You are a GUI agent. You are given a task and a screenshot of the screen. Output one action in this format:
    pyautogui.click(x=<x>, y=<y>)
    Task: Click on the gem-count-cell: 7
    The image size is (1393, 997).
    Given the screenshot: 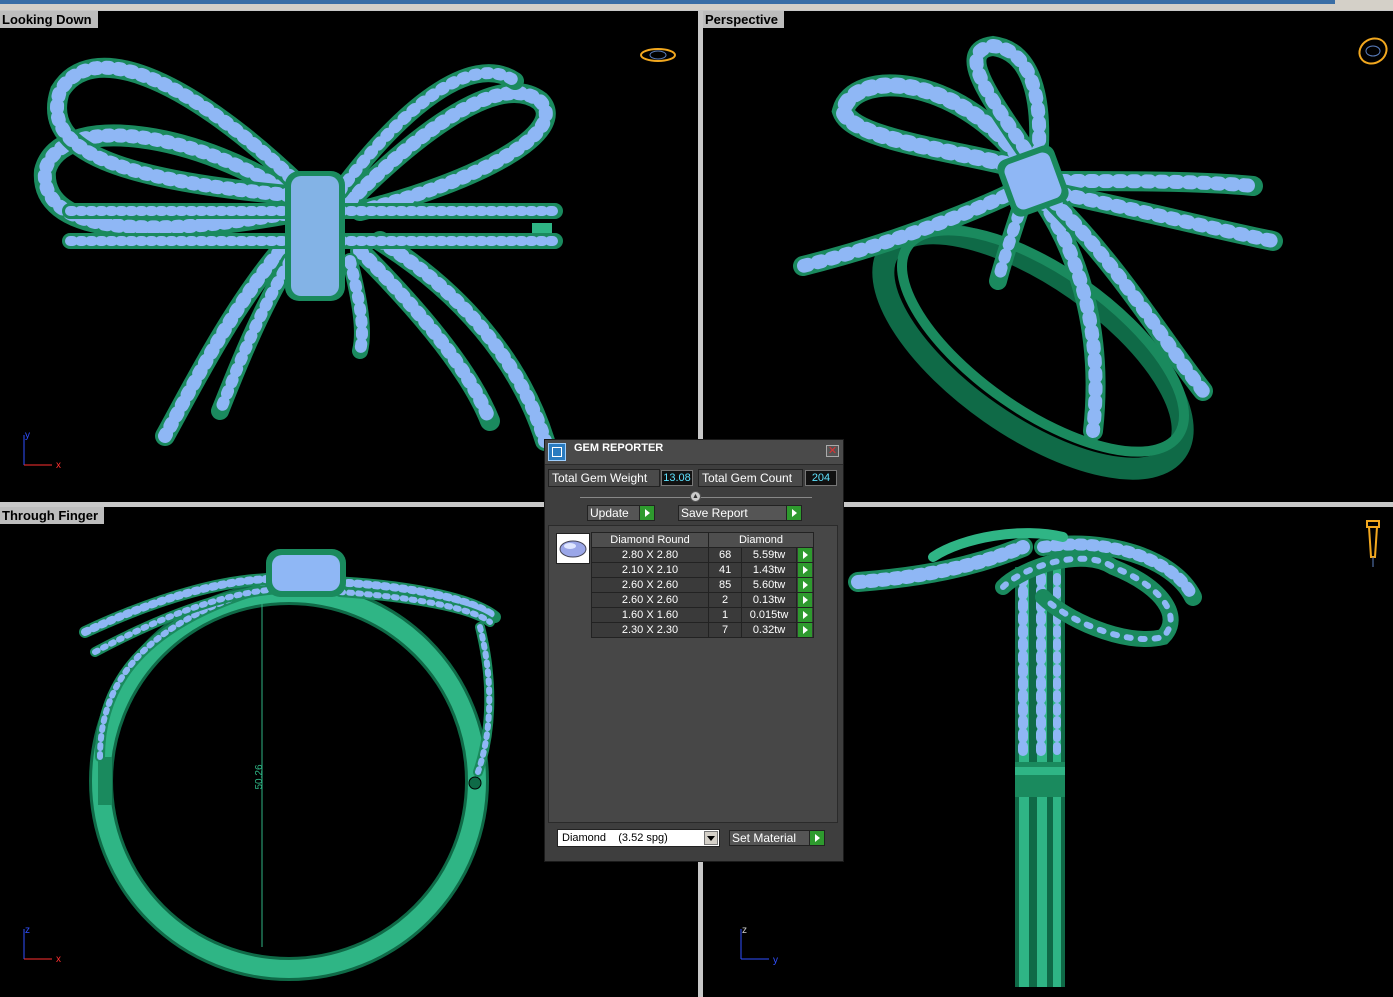 What is the action you would take?
    pyautogui.click(x=725, y=630)
    